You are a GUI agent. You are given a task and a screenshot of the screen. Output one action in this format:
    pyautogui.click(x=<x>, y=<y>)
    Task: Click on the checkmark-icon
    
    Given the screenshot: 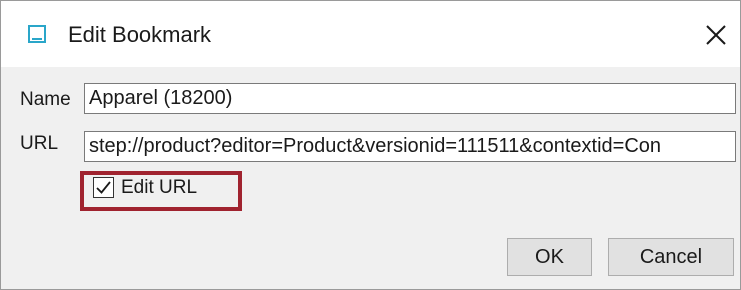 What is the action you would take?
    pyautogui.click(x=103, y=187)
    